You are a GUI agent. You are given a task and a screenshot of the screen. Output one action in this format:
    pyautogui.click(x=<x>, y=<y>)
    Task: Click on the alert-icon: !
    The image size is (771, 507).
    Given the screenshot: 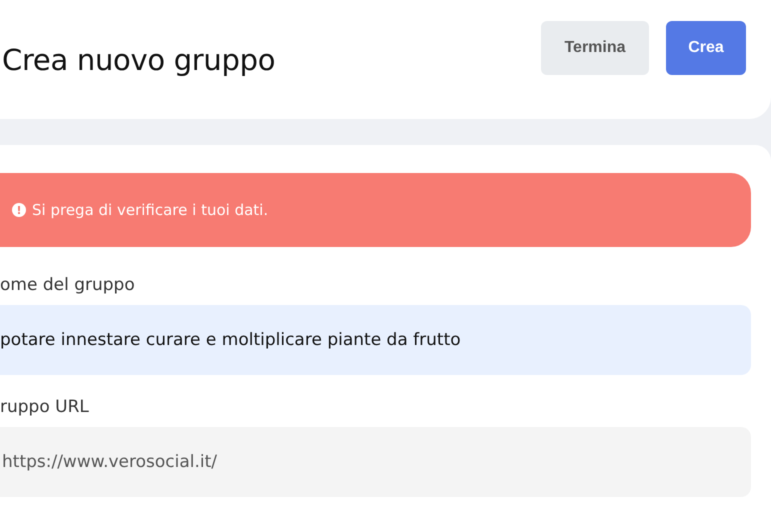 What is the action you would take?
    pyautogui.click(x=19, y=210)
    